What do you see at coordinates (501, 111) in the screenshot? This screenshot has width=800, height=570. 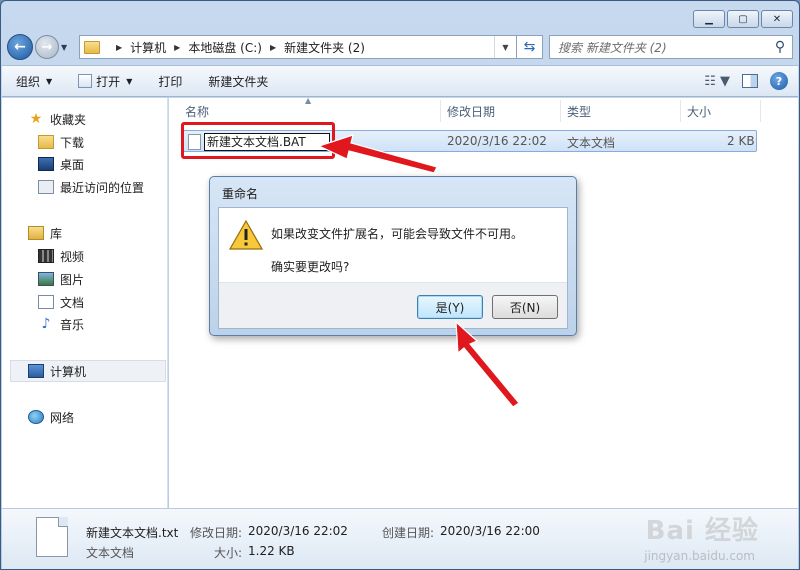 I see `column-header-modified: 修改日期` at bounding box center [501, 111].